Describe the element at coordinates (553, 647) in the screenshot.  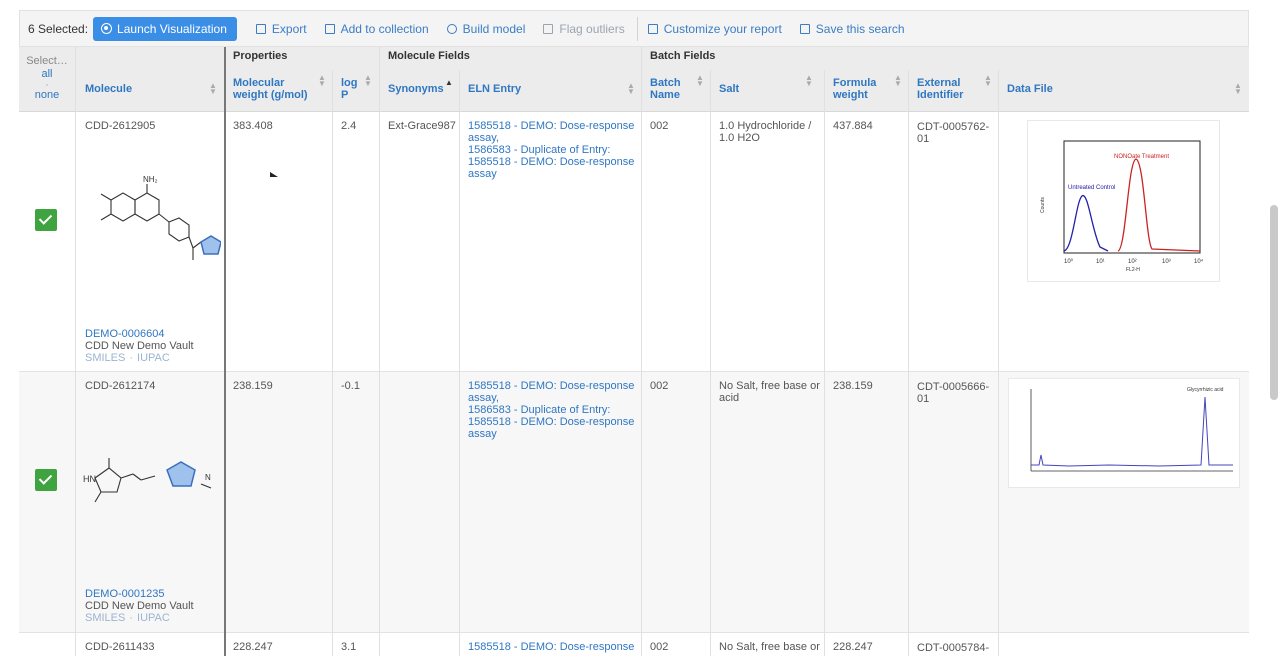
I see `eln-entry-link: 1585518 - DEMO: Dose-response` at that location.